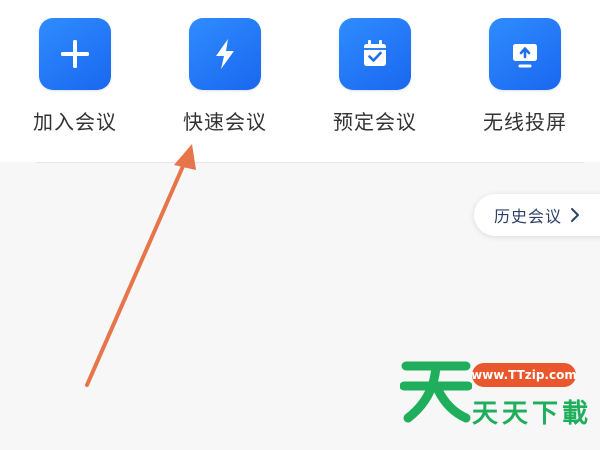  I want to click on watermark-logo-icon, so click(436, 392).